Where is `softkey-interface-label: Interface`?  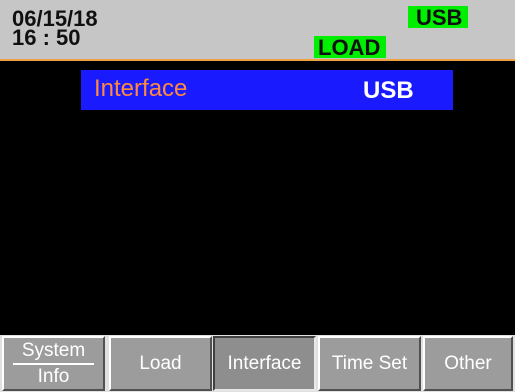
softkey-interface-label: Interface is located at coordinates (264, 363).